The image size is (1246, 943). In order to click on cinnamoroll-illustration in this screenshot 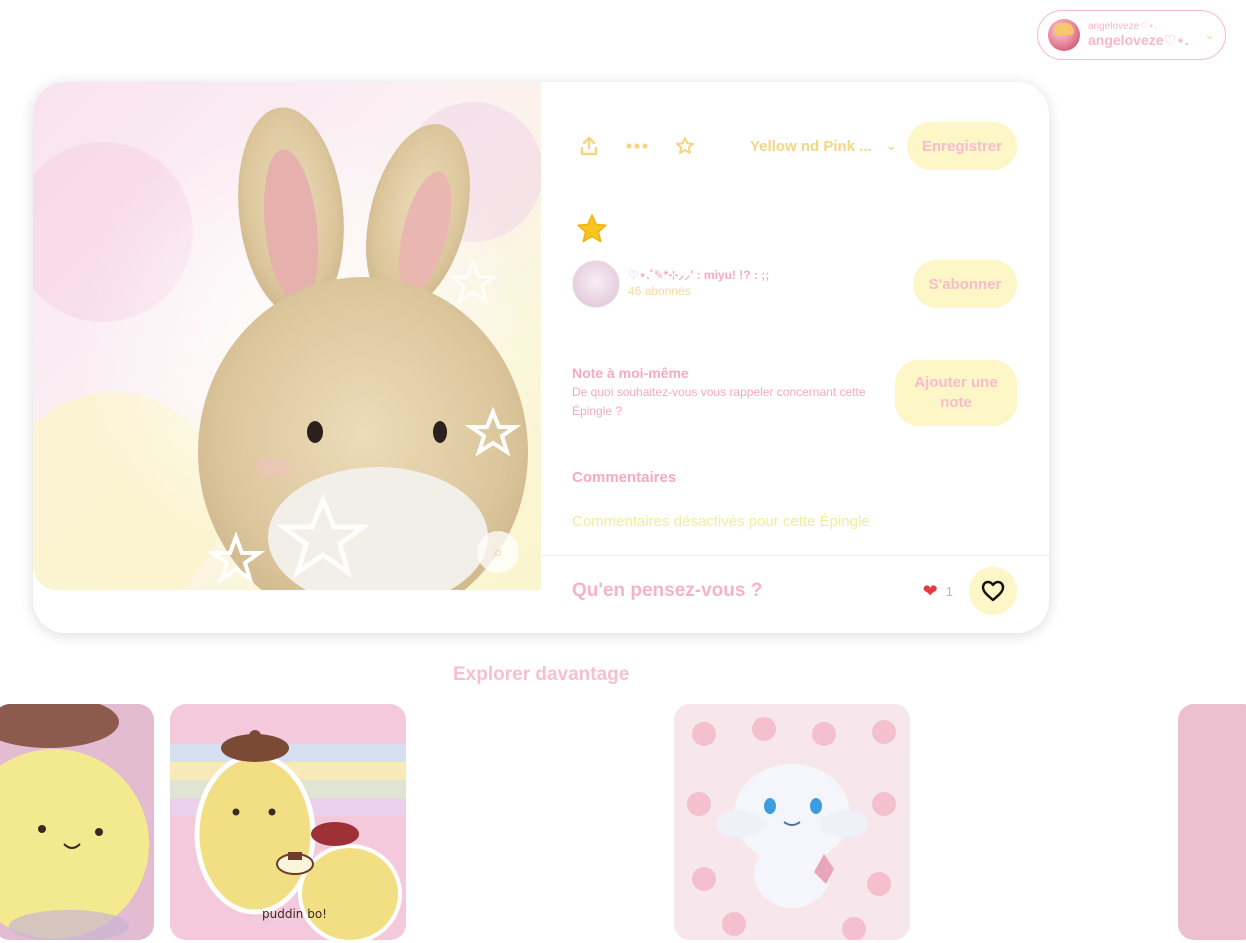, I will do `click(792, 822)`.